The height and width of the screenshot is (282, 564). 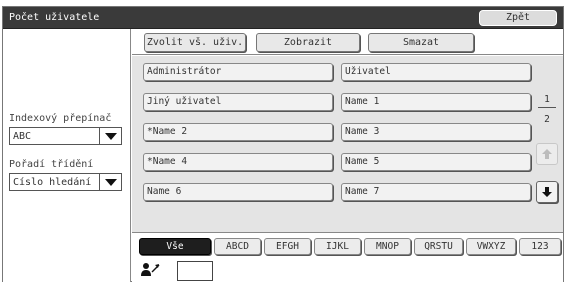 I want to click on user-button: *Name 2, so click(x=238, y=132).